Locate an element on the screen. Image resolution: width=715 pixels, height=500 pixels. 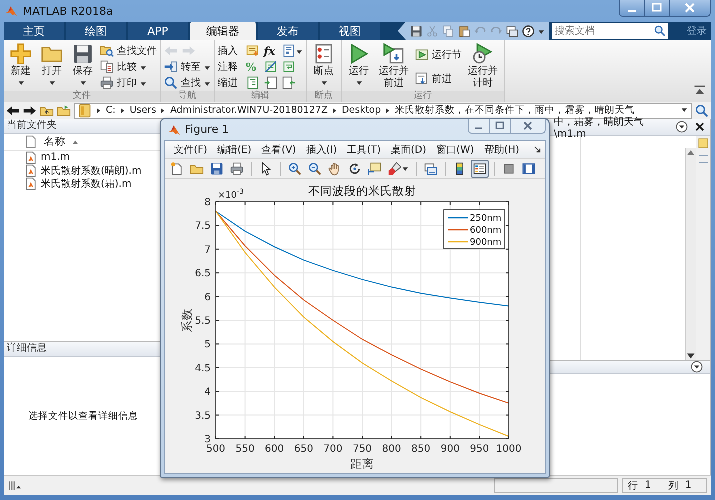
file-item: m1.m is located at coordinates (83, 157).